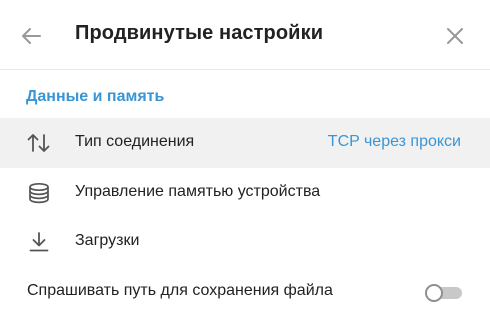  Describe the element at coordinates (444, 293) in the screenshot. I see `ask-save-path-toggle` at that location.